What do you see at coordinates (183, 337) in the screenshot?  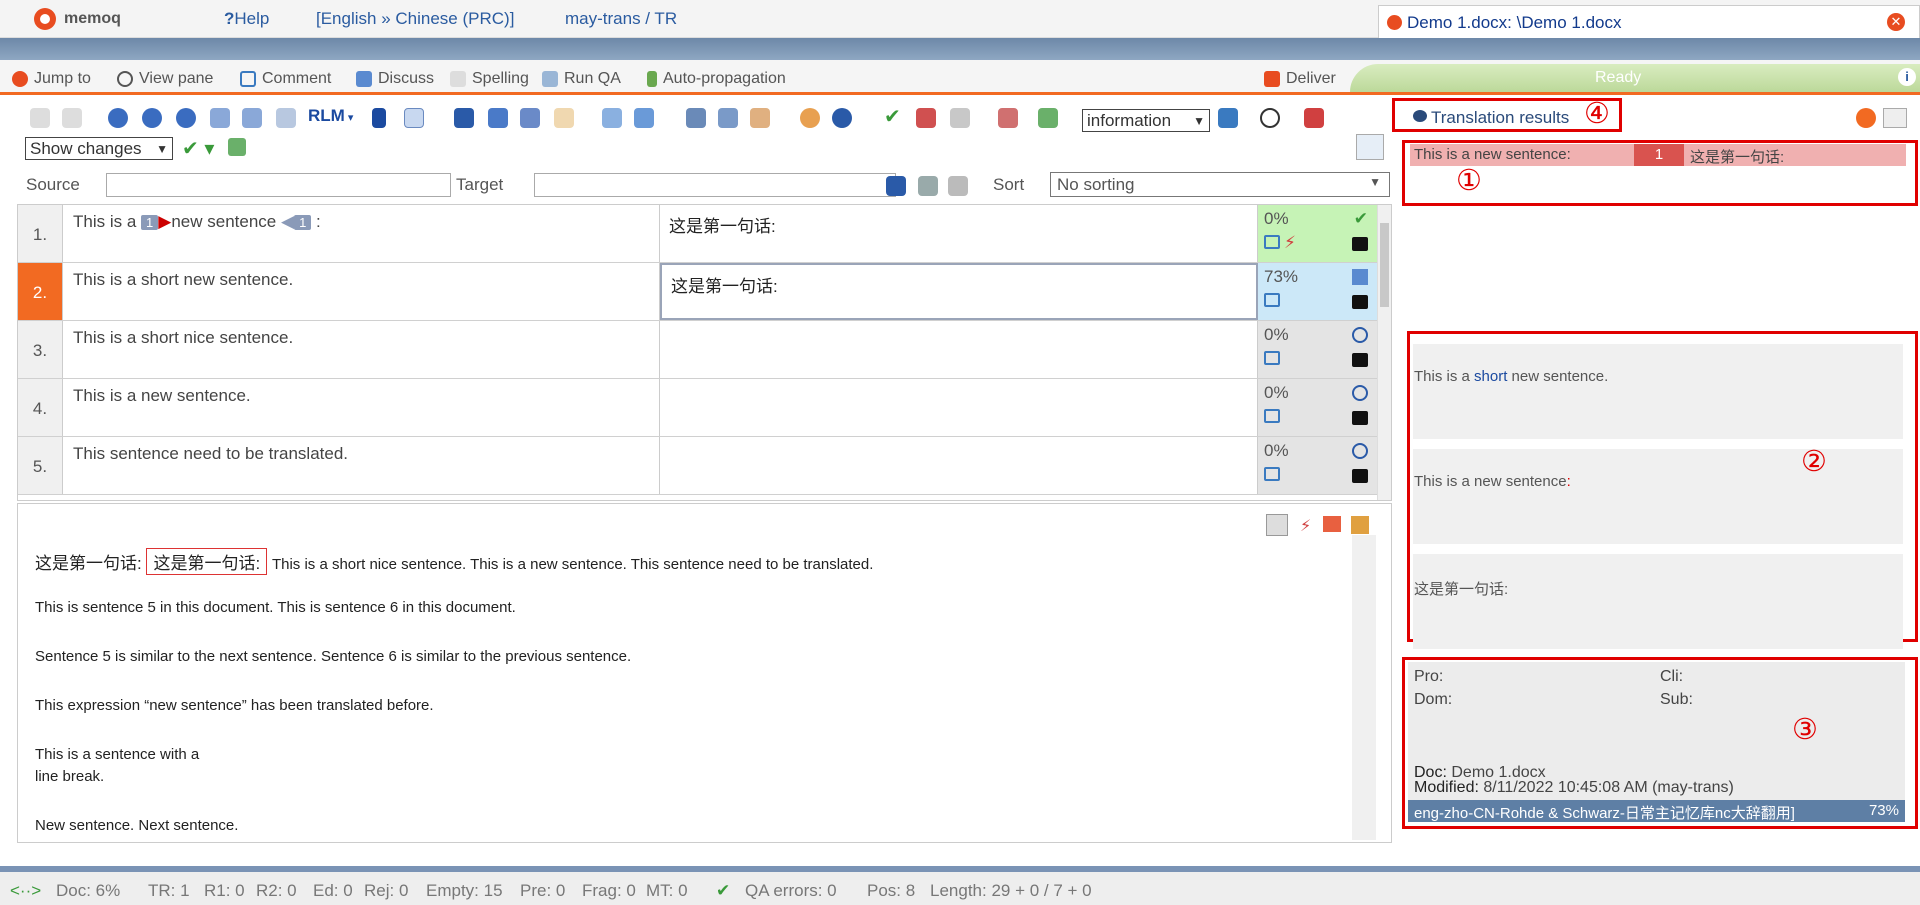 I see `source-text: This is a short nice sentence.` at bounding box center [183, 337].